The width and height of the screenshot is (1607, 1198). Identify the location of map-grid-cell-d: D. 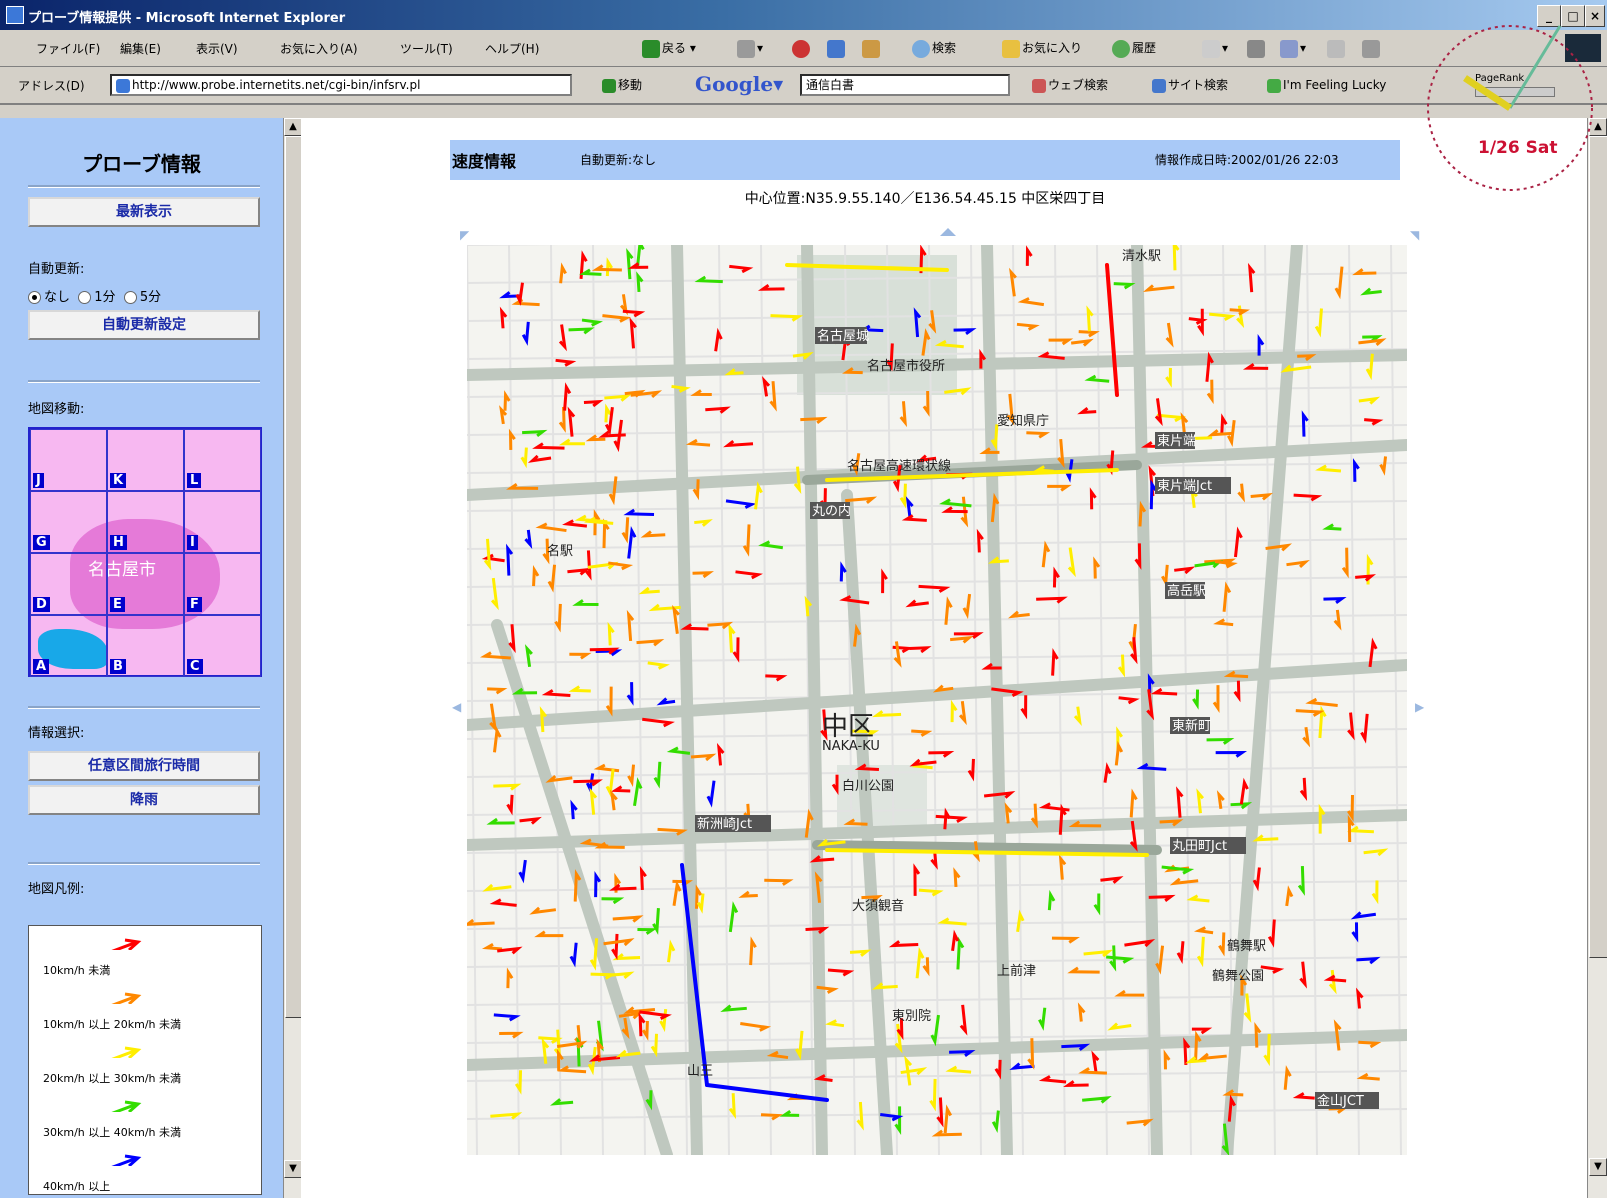
(68, 584).